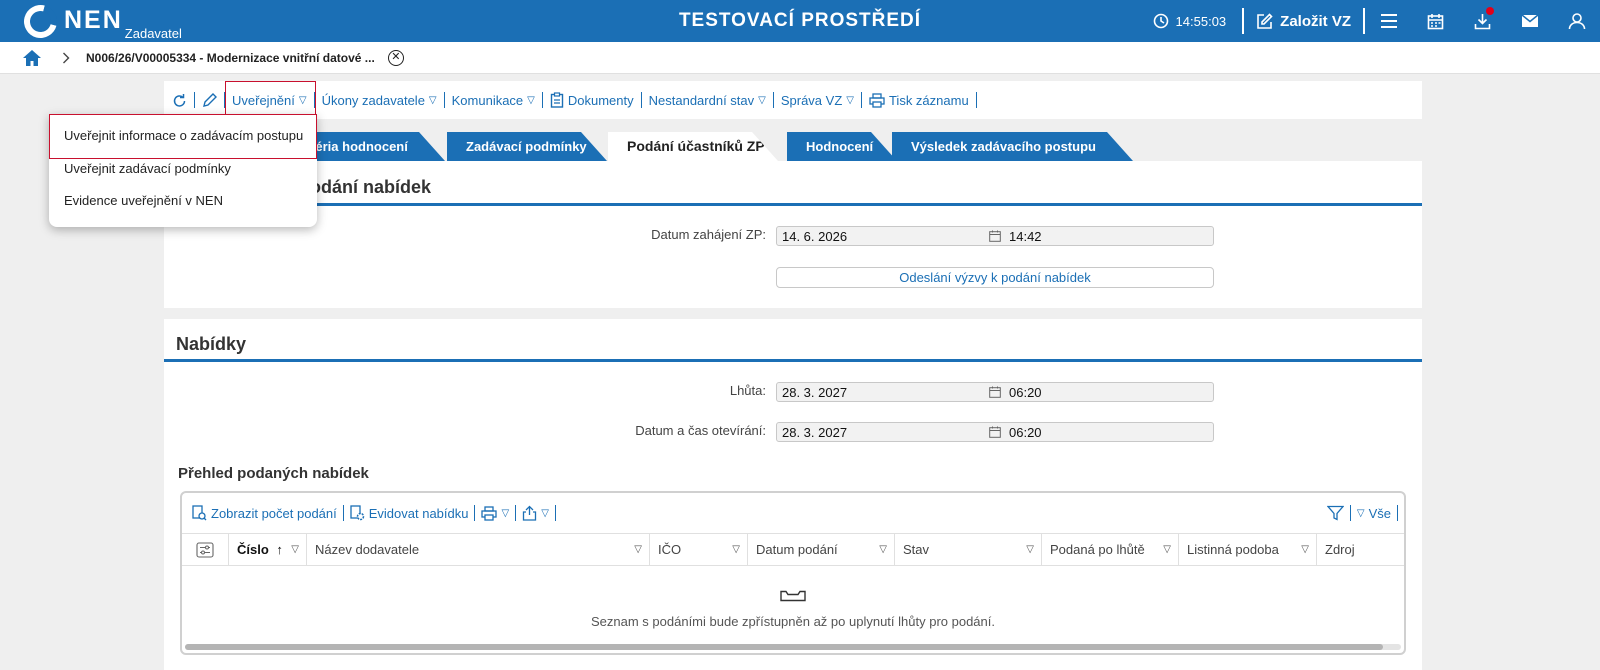  Describe the element at coordinates (1388, 21) in the screenshot. I see `menu-button` at that location.